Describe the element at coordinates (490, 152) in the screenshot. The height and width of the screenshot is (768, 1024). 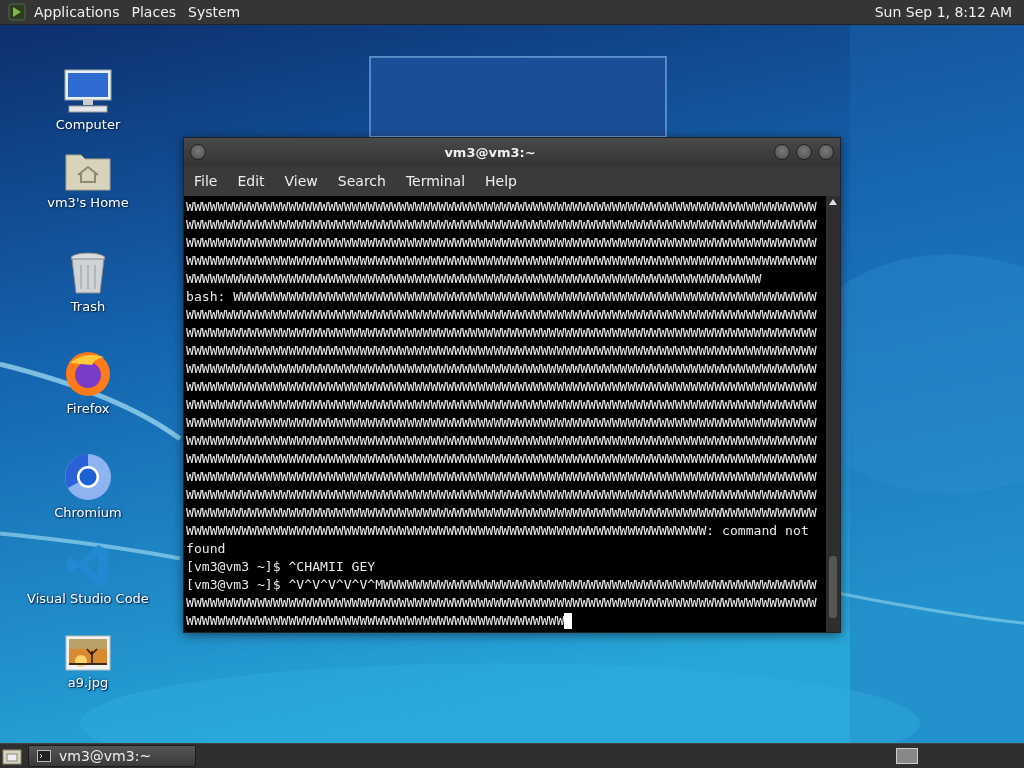
I see `window-title: vm3@vm3:~` at that location.